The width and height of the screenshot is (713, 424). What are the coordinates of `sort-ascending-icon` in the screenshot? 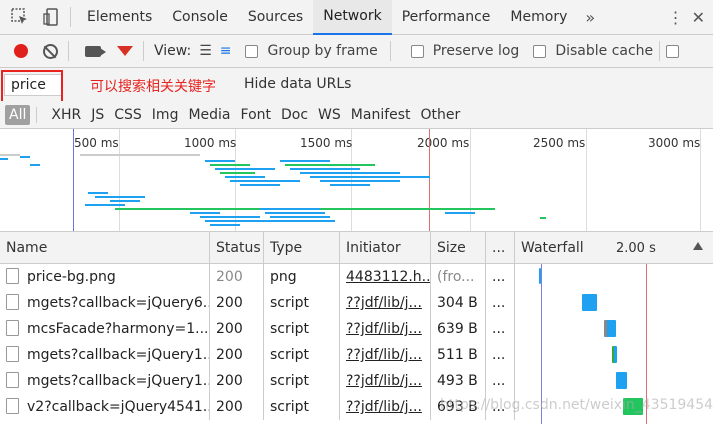 It's located at (698, 246).